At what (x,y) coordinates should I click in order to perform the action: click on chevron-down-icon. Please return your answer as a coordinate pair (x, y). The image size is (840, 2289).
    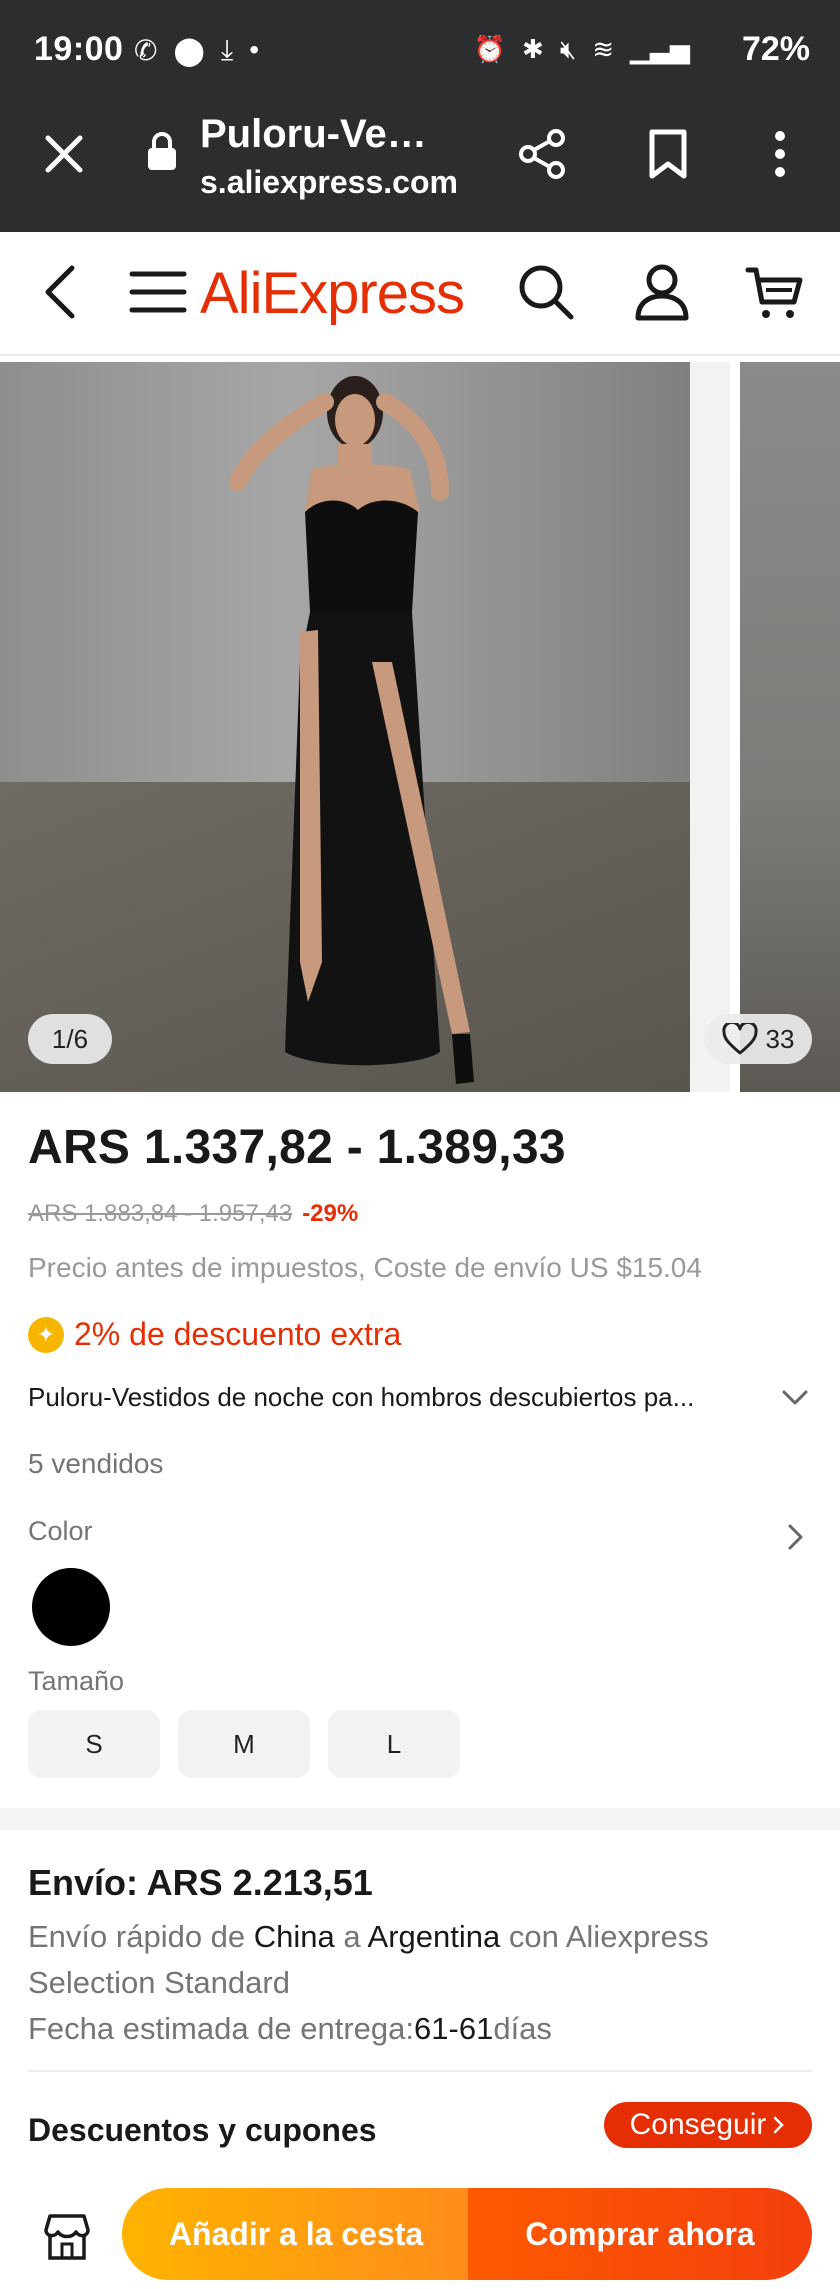
    Looking at the image, I should click on (795, 1397).